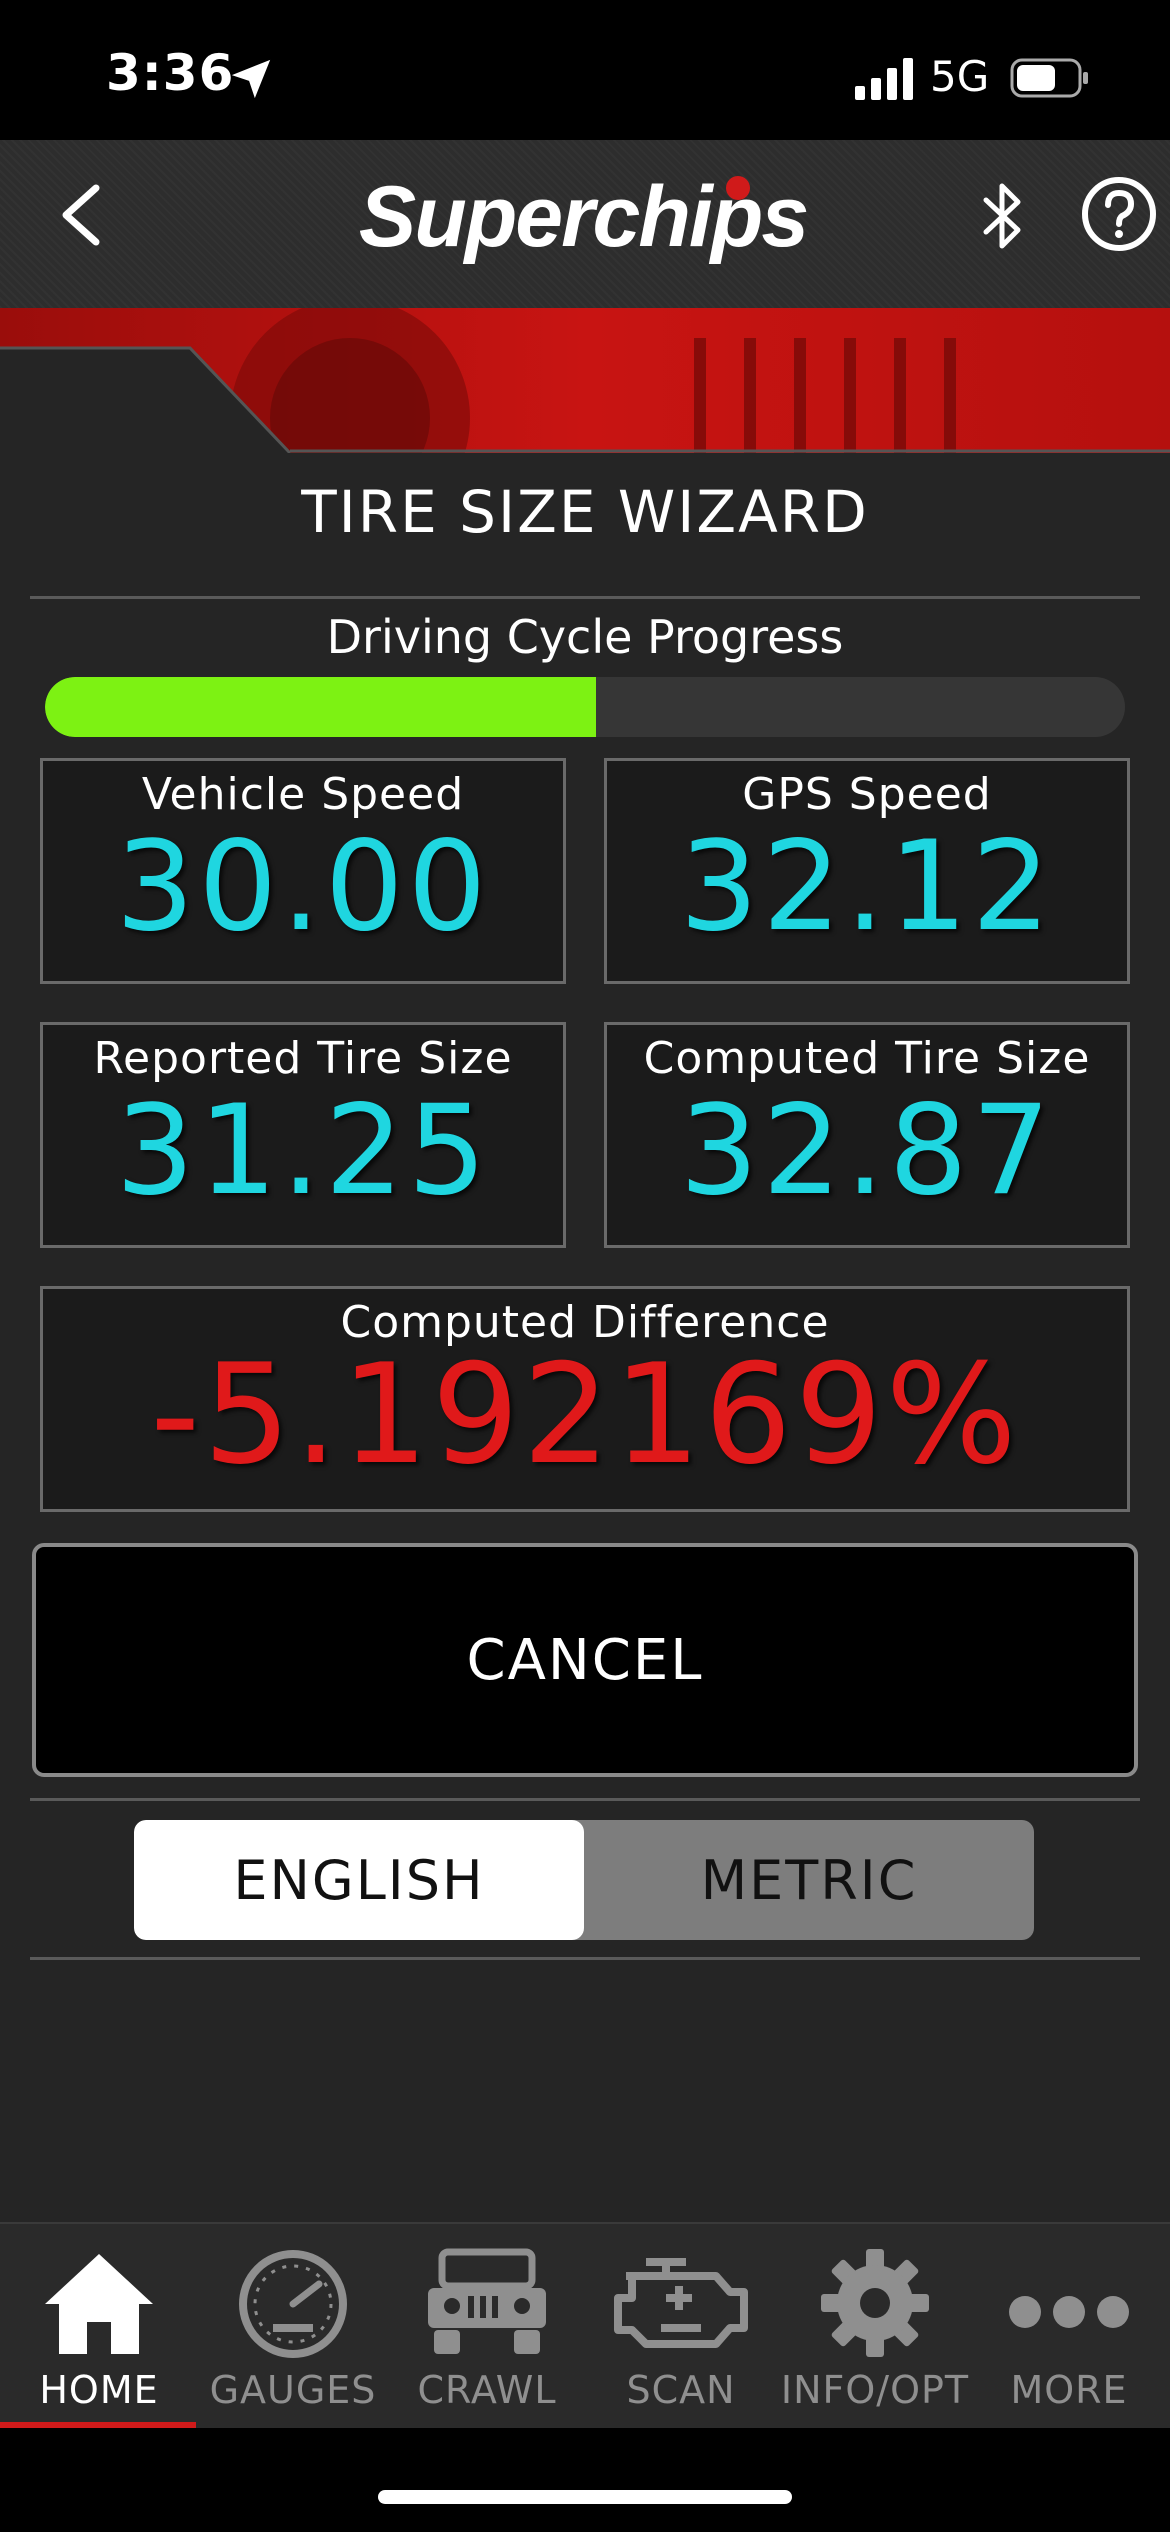 The height and width of the screenshot is (2532, 1170). I want to click on network-type: 5G, so click(960, 76).